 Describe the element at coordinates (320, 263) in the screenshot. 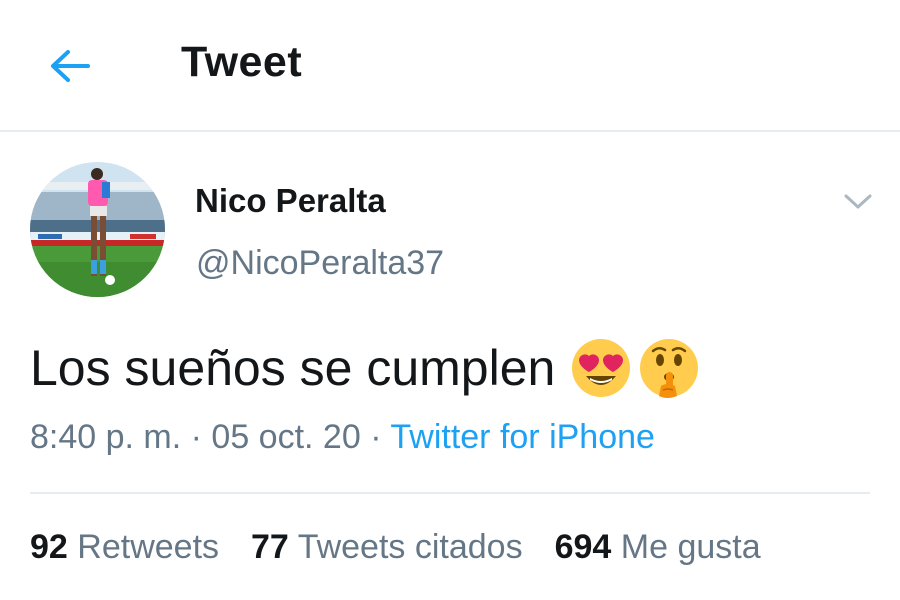

I see `user-handle: @NicoPeralta37` at that location.